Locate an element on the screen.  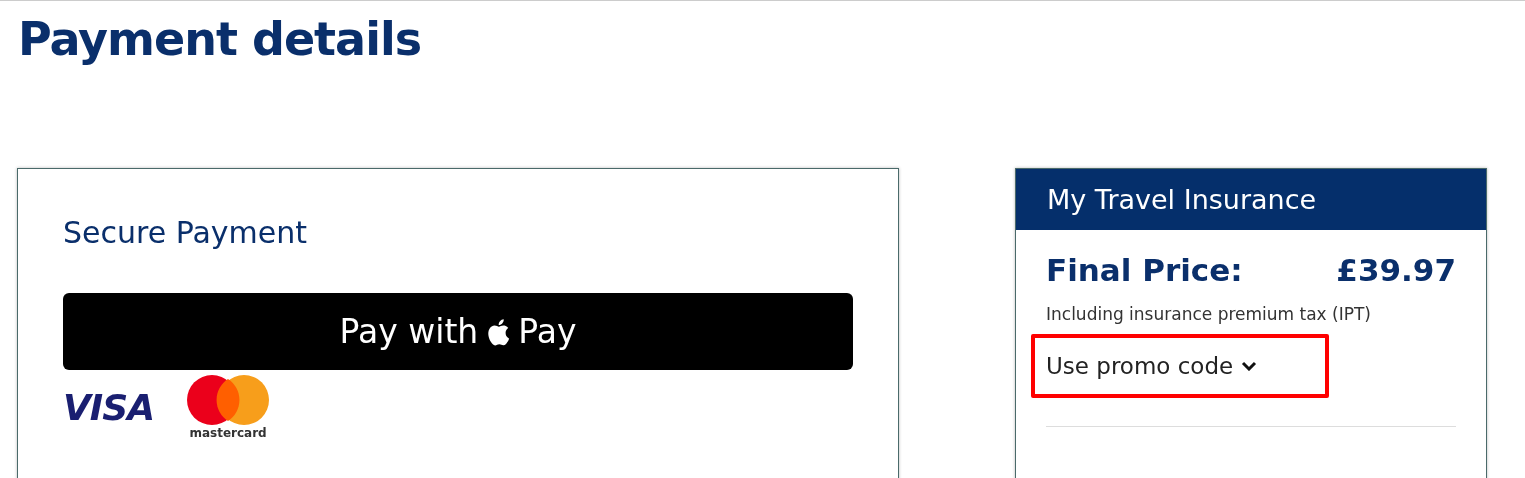
mastercard-logo: mastercard is located at coordinates (228, 407).